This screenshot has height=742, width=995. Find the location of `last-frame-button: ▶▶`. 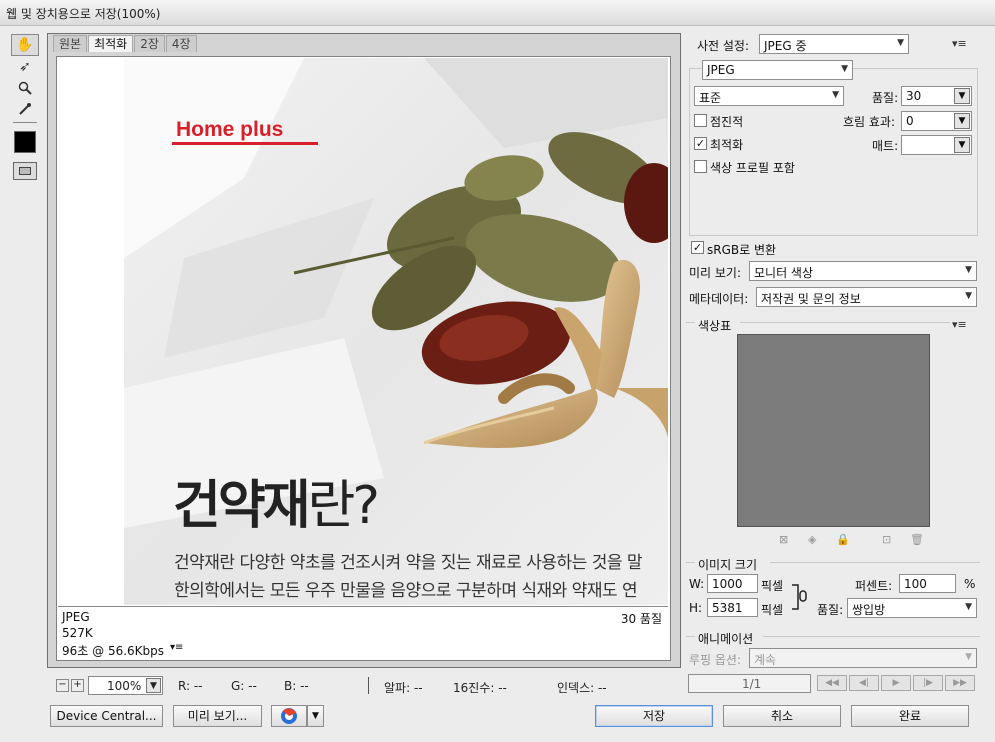

last-frame-button: ▶▶ is located at coordinates (960, 683).